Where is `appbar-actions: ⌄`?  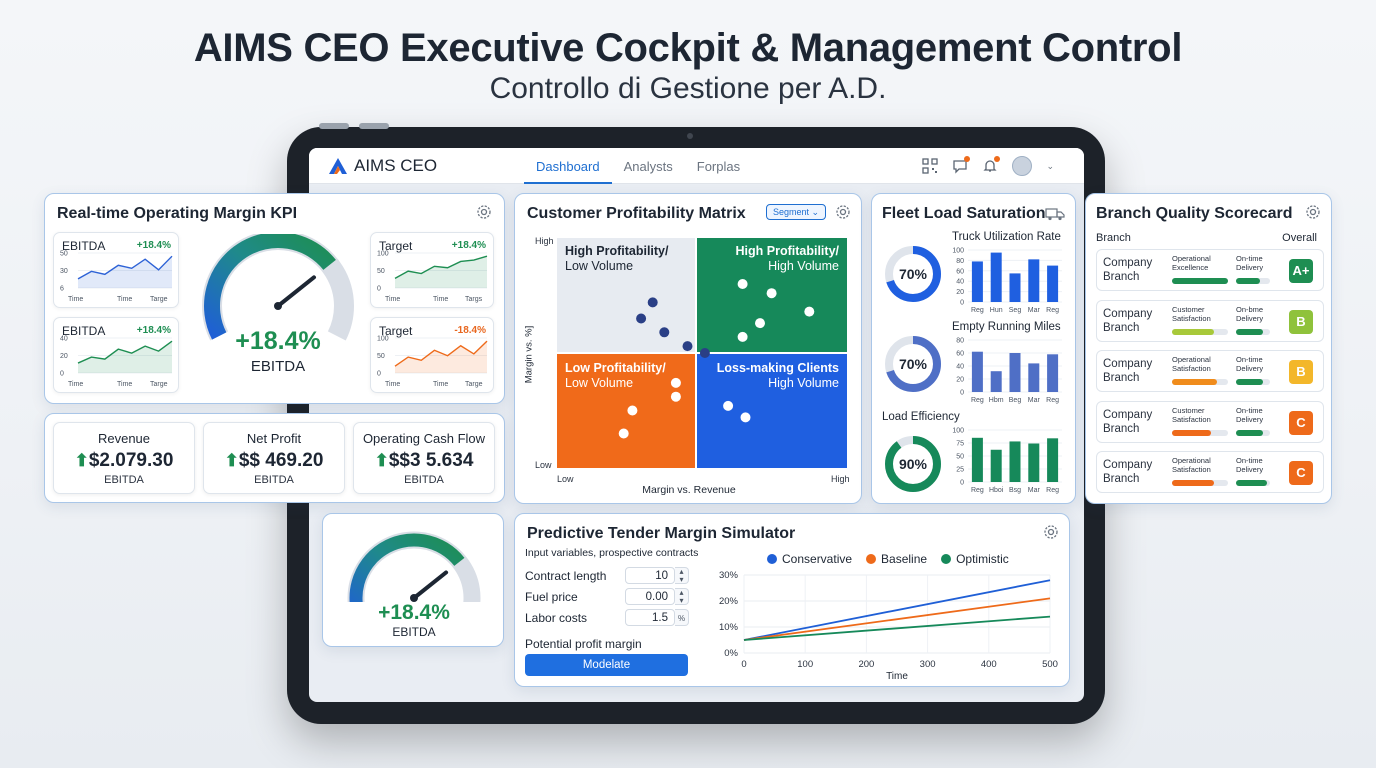
appbar-actions: ⌄ is located at coordinates (988, 166).